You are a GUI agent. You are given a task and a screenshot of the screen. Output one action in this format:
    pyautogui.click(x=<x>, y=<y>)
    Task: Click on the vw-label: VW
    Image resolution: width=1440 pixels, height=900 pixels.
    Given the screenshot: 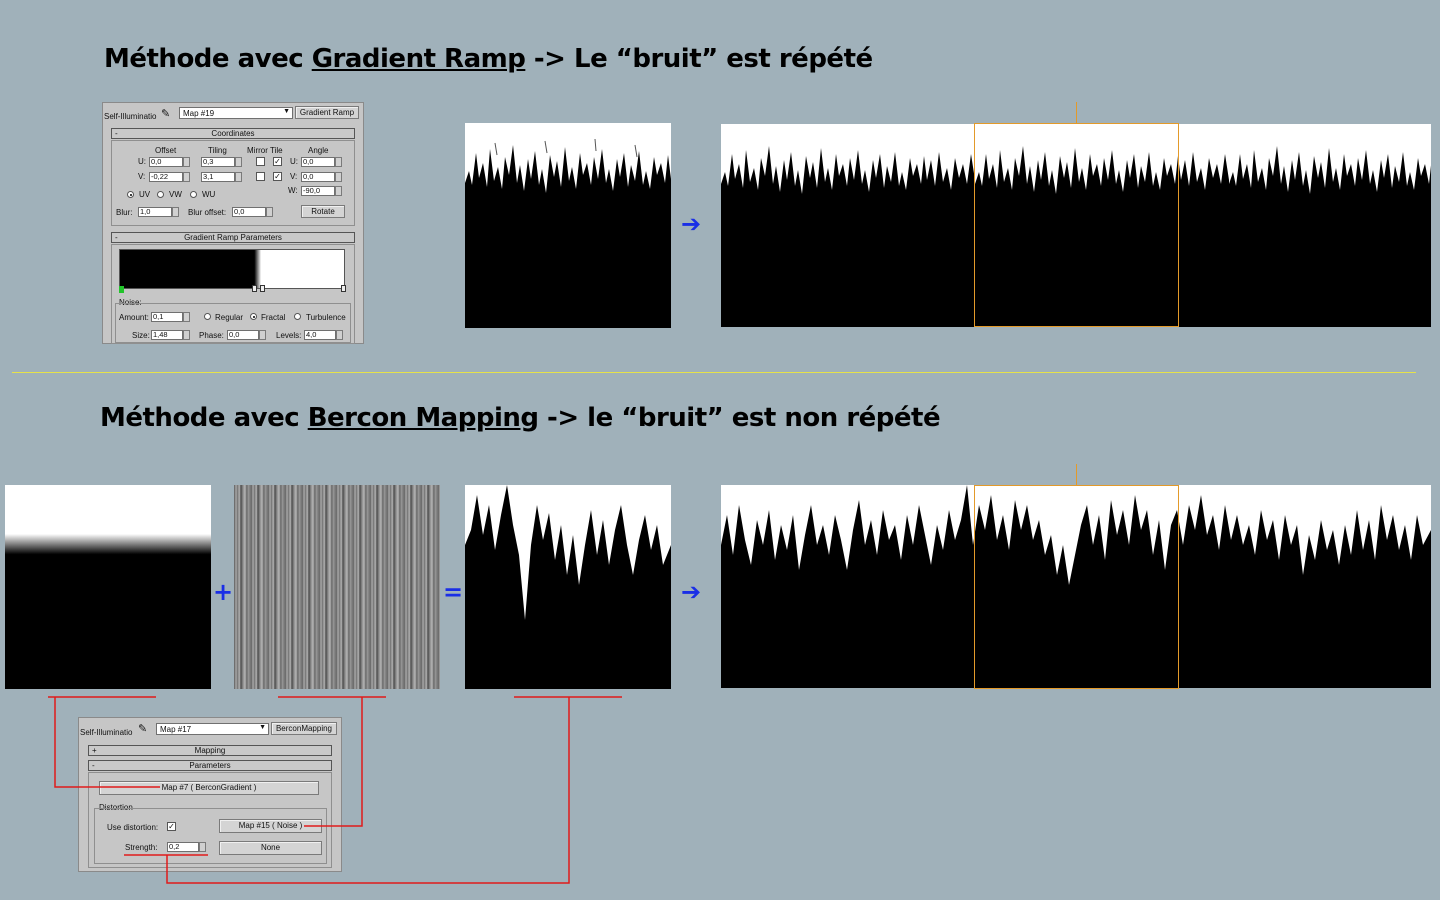 What is the action you would take?
    pyautogui.click(x=175, y=194)
    